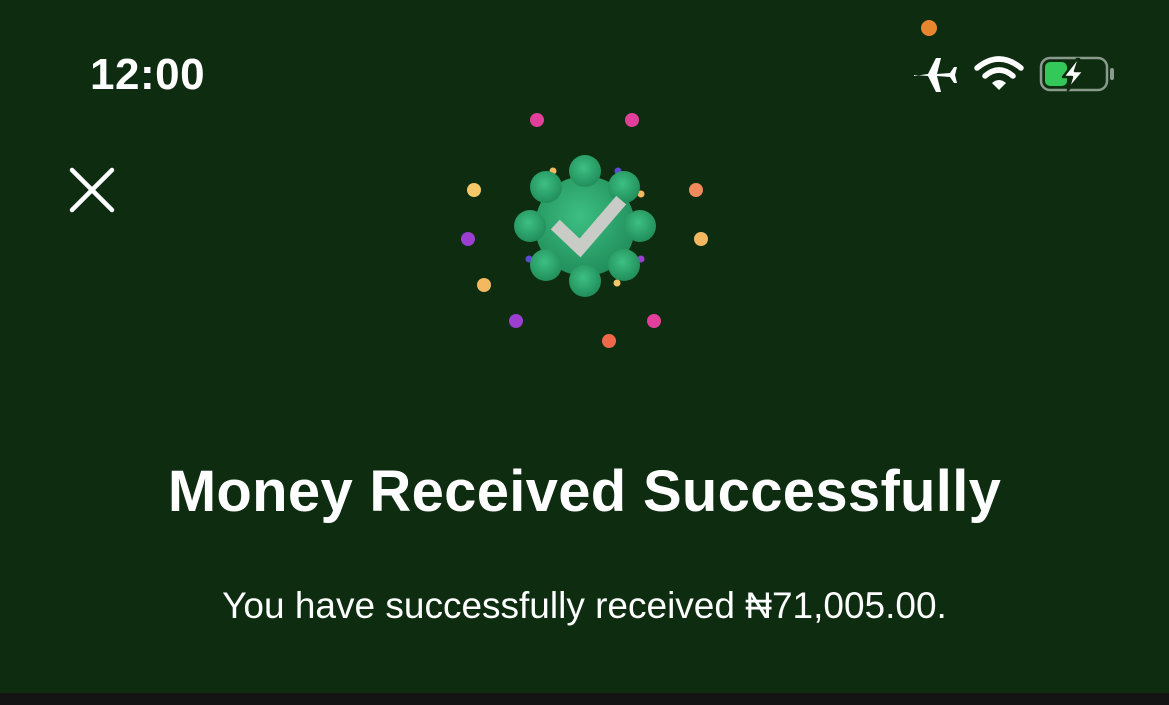  What do you see at coordinates (148, 74) in the screenshot?
I see `status-time: 12:00` at bounding box center [148, 74].